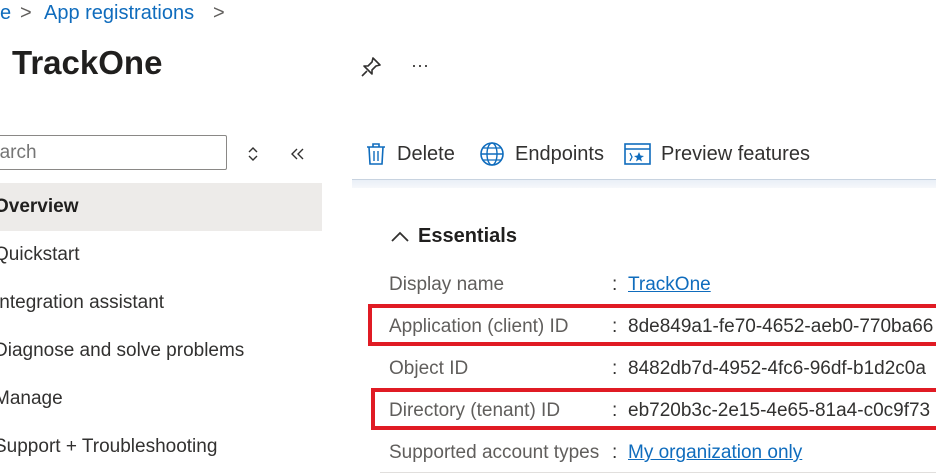  I want to click on preview-features-button: Preview features, so click(717, 154).